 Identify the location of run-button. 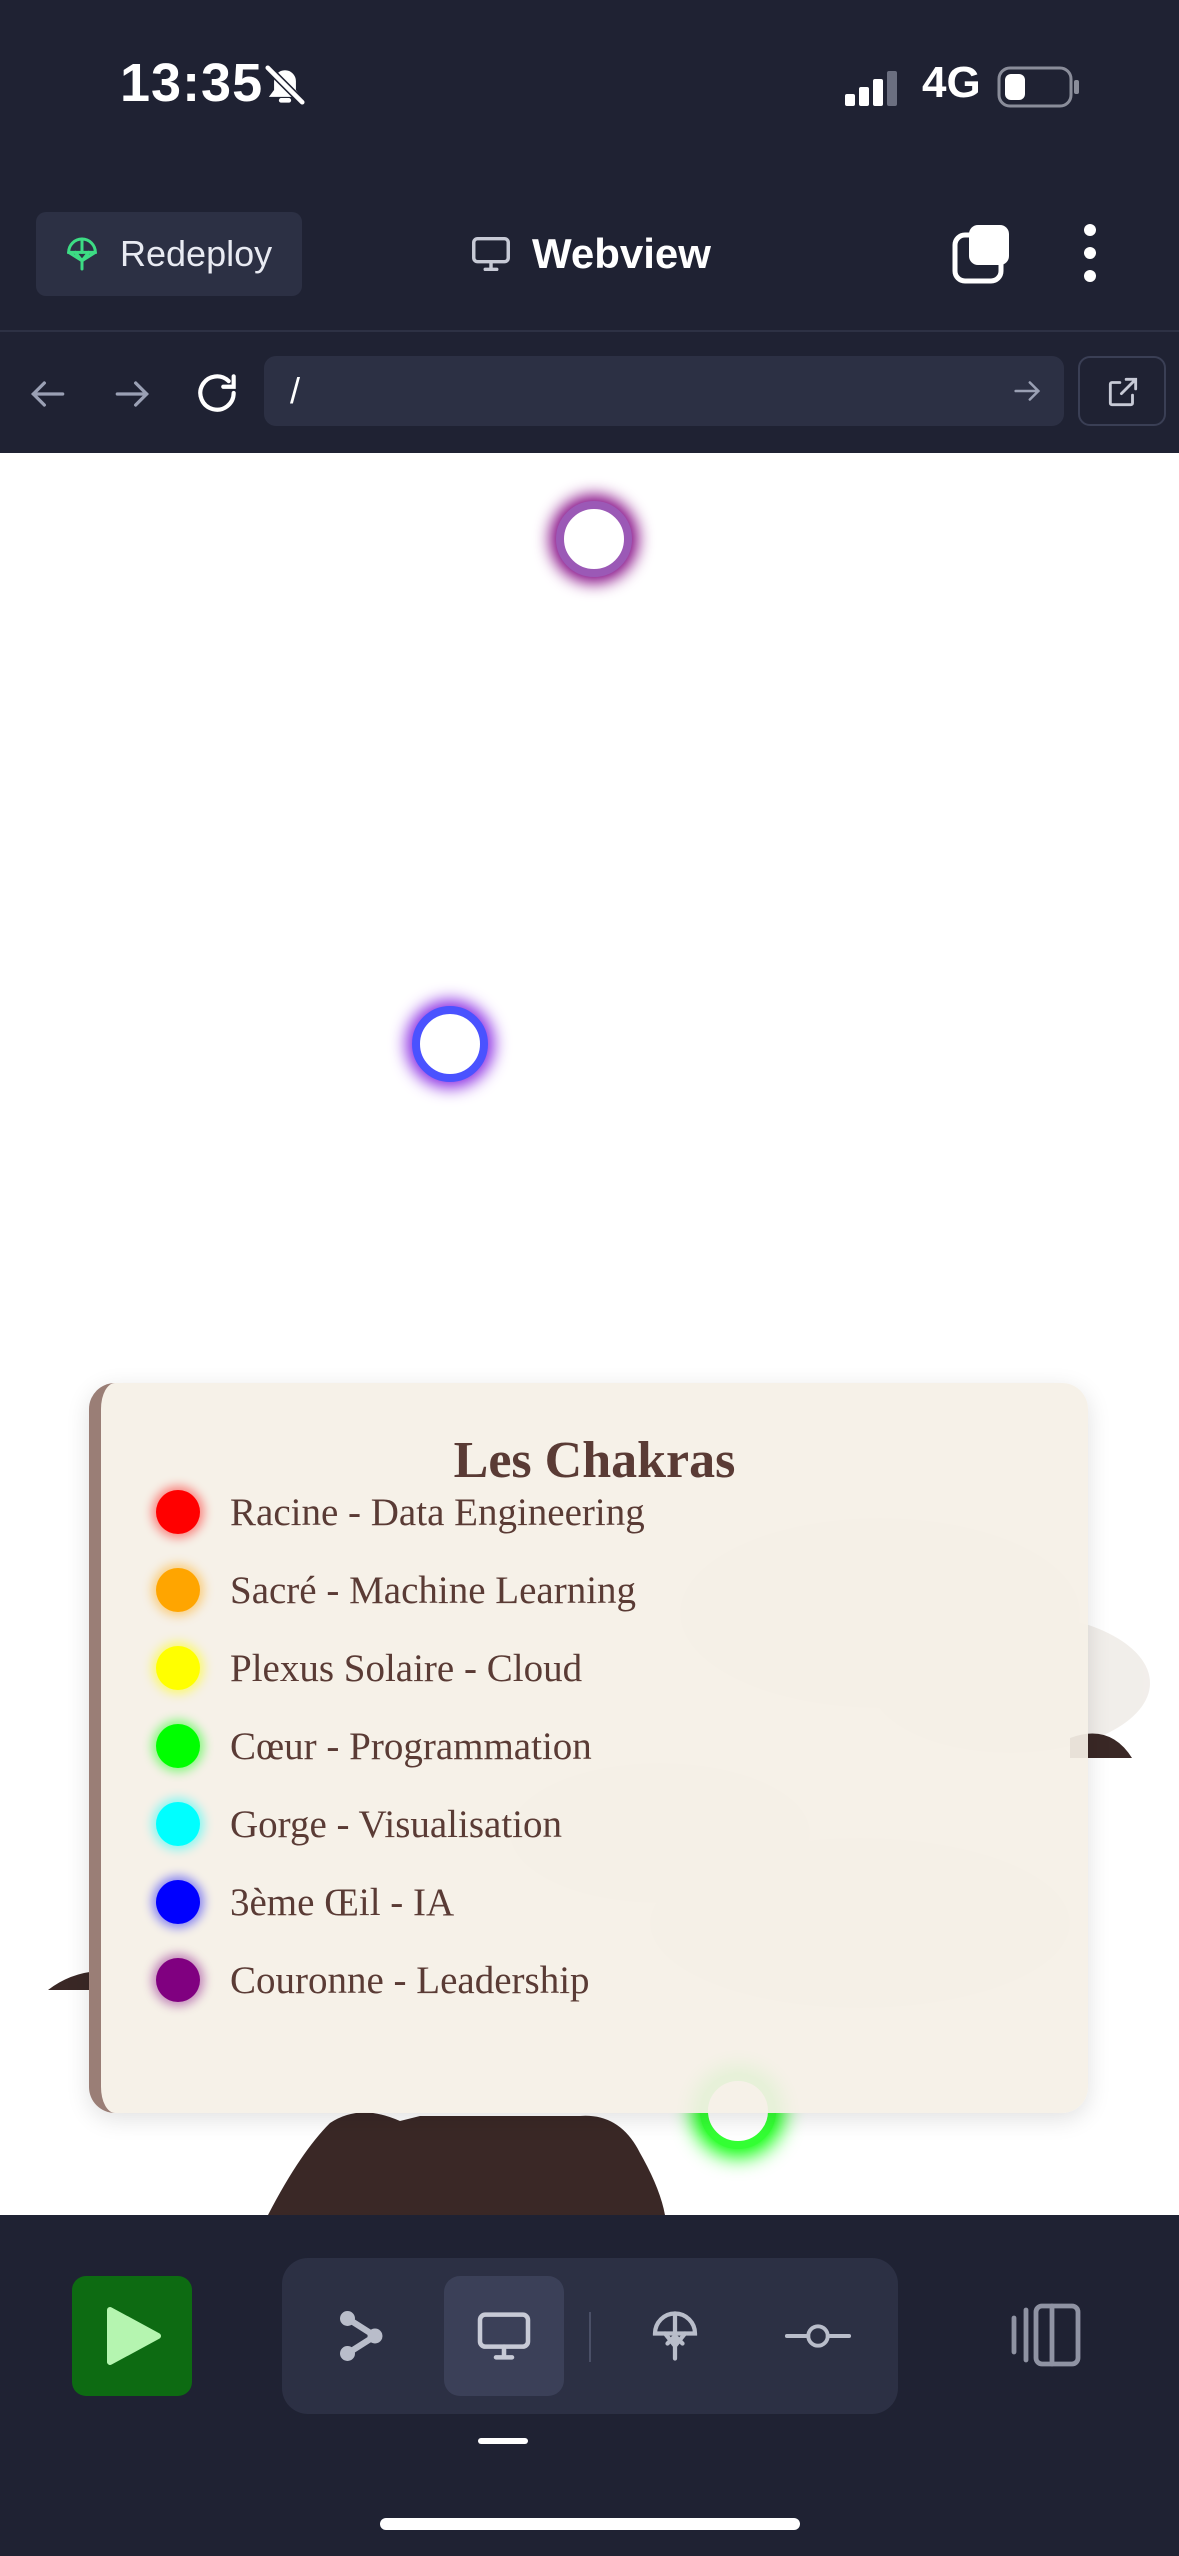
(132, 2336).